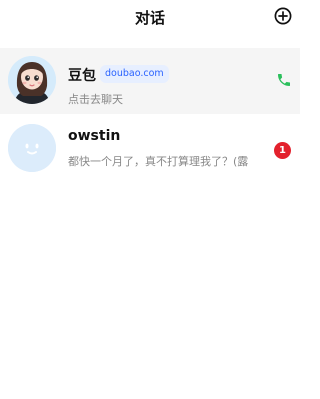 This screenshot has height=399, width=320. I want to click on phone-icon, so click(284, 80).